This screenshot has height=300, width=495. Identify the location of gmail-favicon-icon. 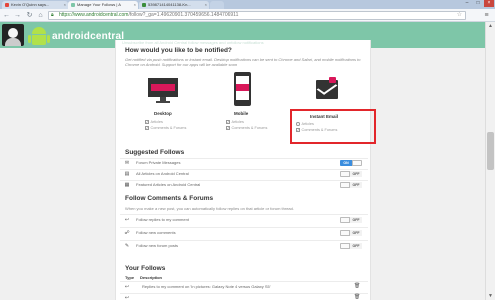
(7, 5).